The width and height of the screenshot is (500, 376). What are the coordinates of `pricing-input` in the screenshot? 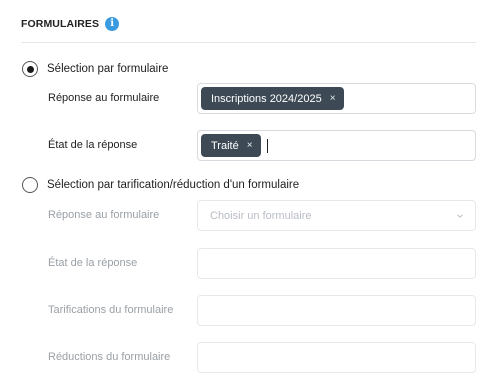 It's located at (336, 310).